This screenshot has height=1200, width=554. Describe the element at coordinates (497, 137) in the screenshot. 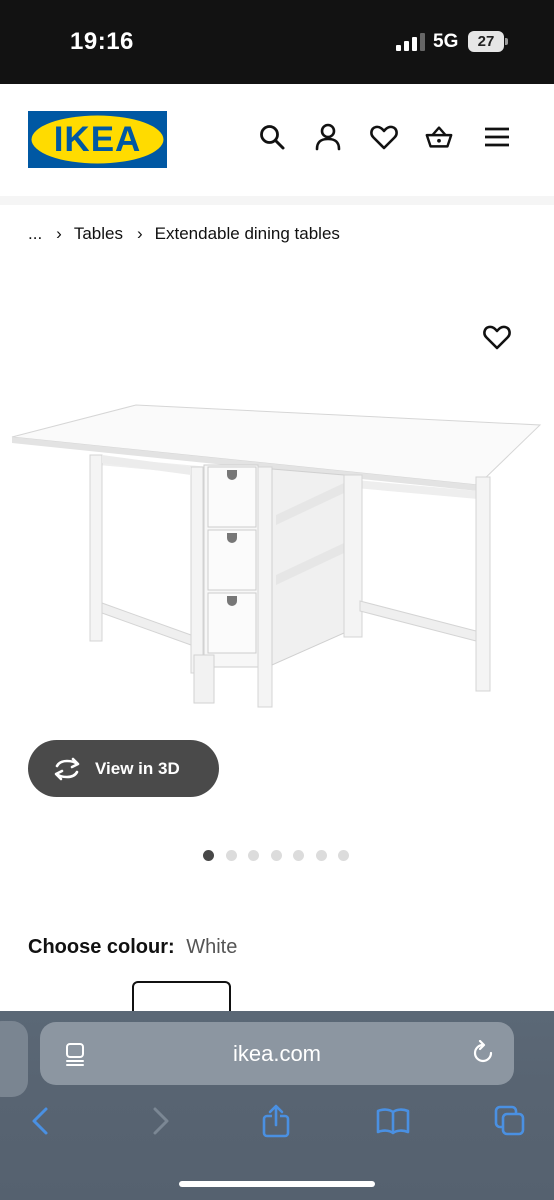

I see `menu-icon` at that location.